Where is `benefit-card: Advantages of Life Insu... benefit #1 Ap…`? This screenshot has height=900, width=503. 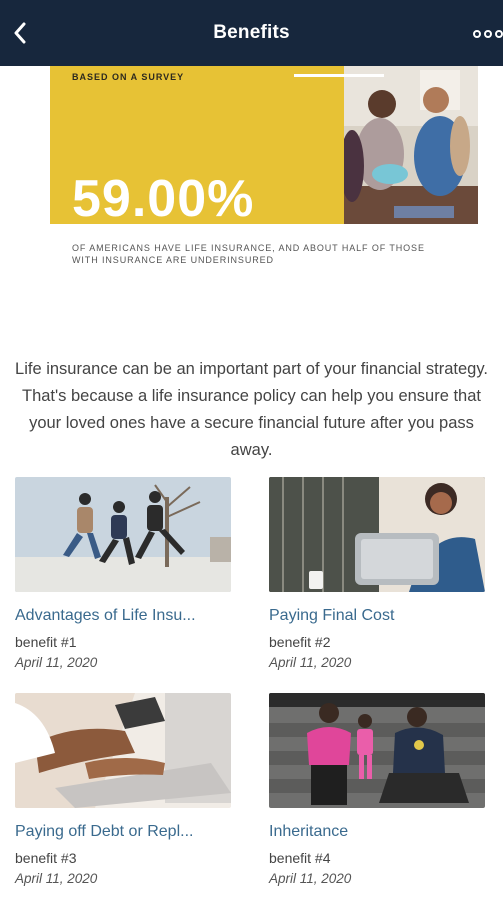 benefit-card: Advantages of Life Insu... benefit #1 Ap… is located at coordinates (123, 574).